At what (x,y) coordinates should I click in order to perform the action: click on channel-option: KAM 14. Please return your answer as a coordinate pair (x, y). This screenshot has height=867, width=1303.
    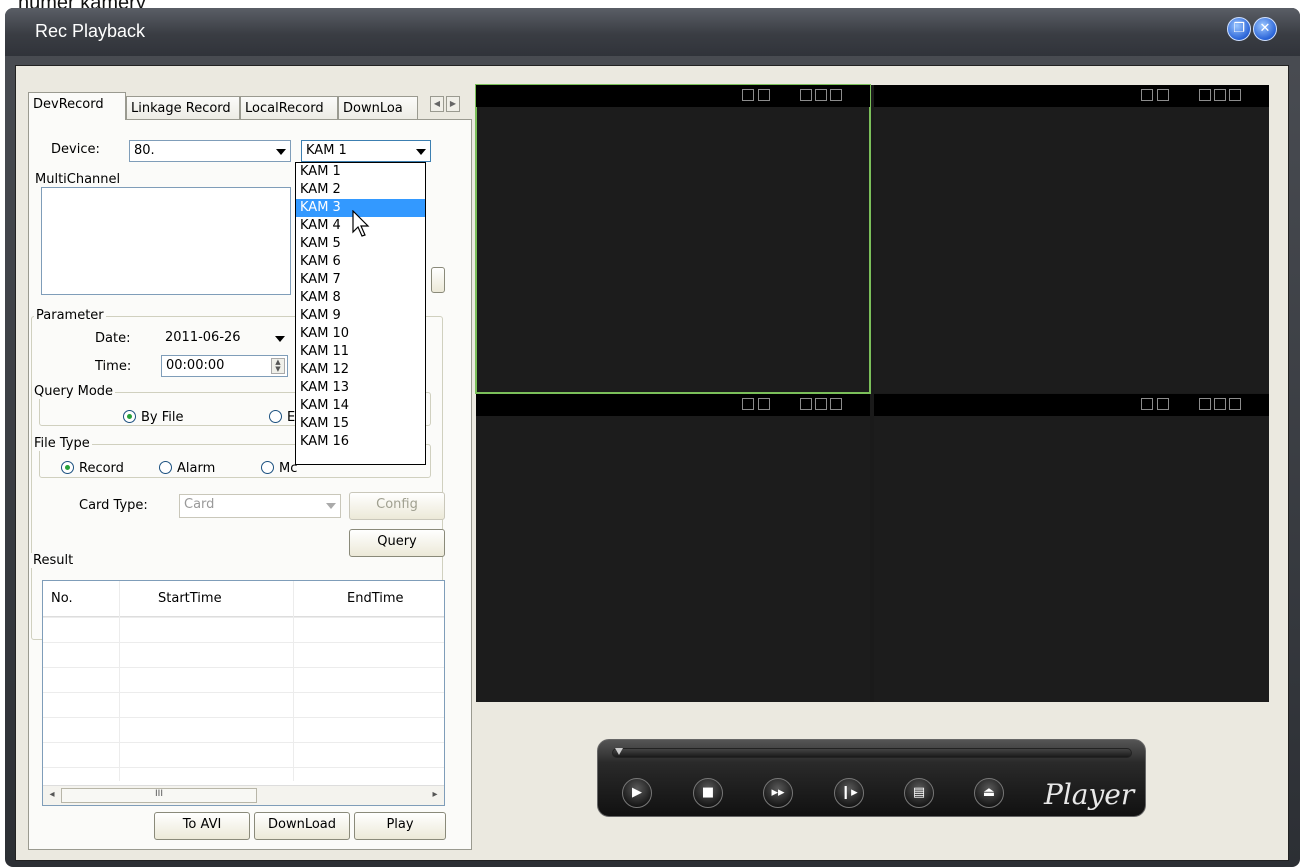
    Looking at the image, I should click on (360, 406).